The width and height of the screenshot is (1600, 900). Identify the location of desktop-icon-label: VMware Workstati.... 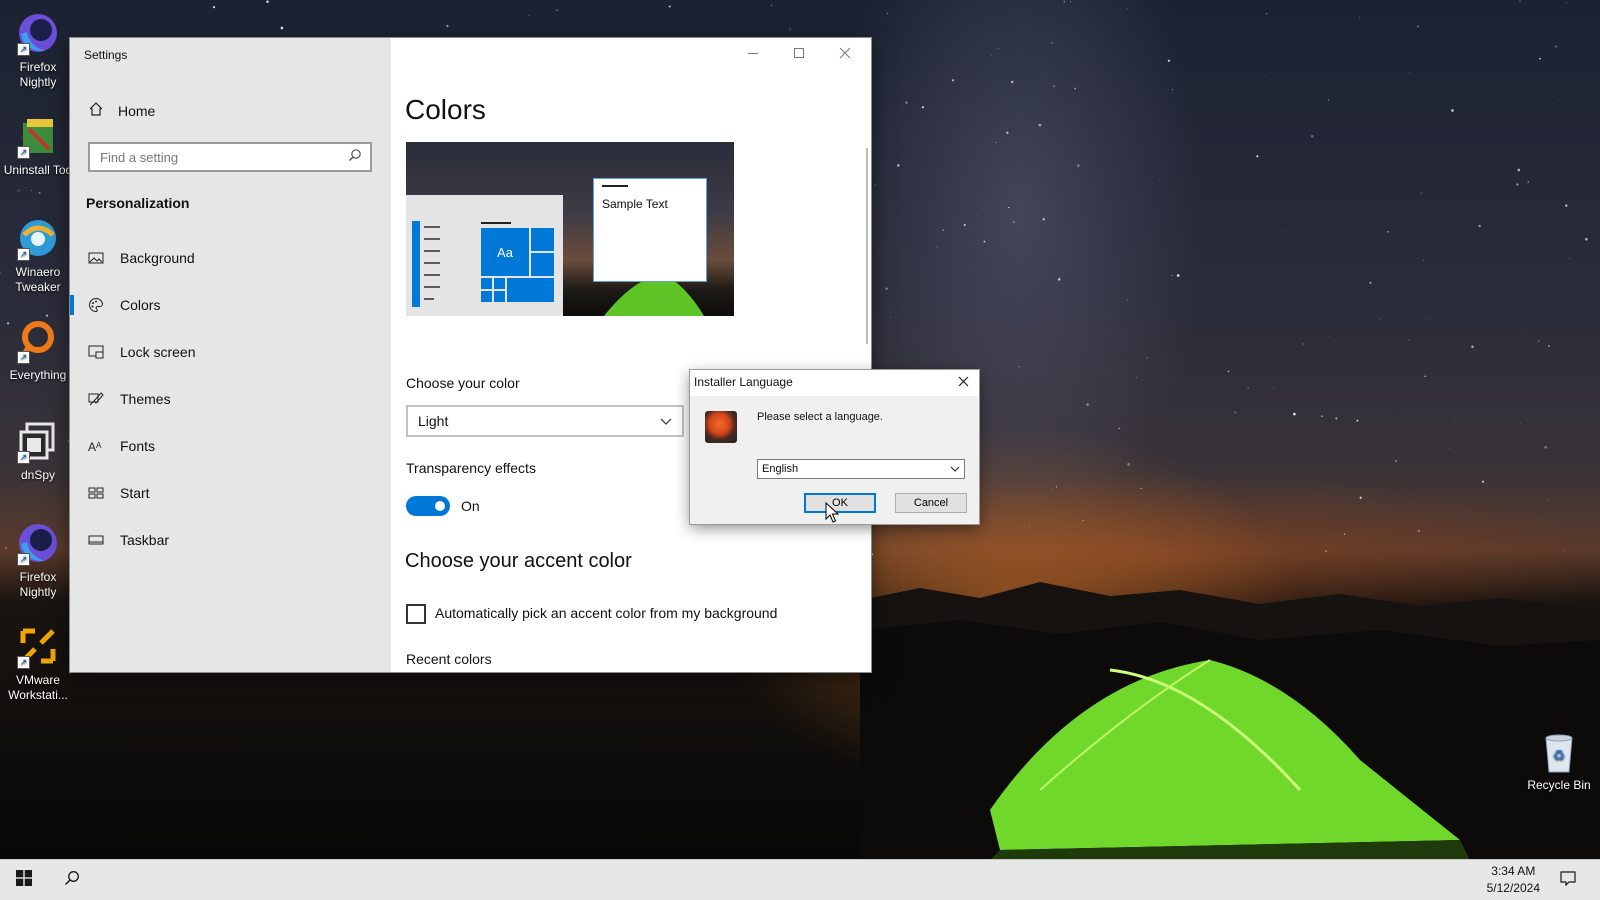
(38, 687).